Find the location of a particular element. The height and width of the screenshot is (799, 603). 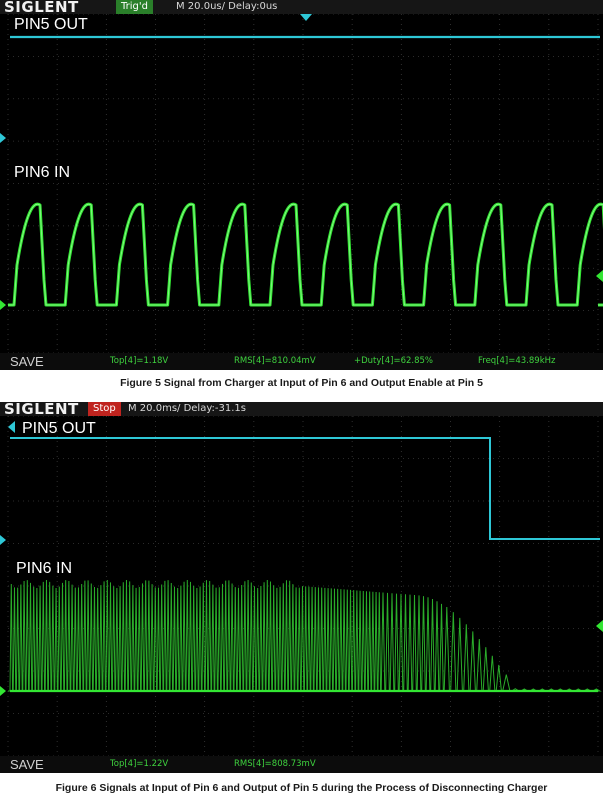

timebase-readout: M 20.0ms/ Delay:-31.1s is located at coordinates (187, 408).